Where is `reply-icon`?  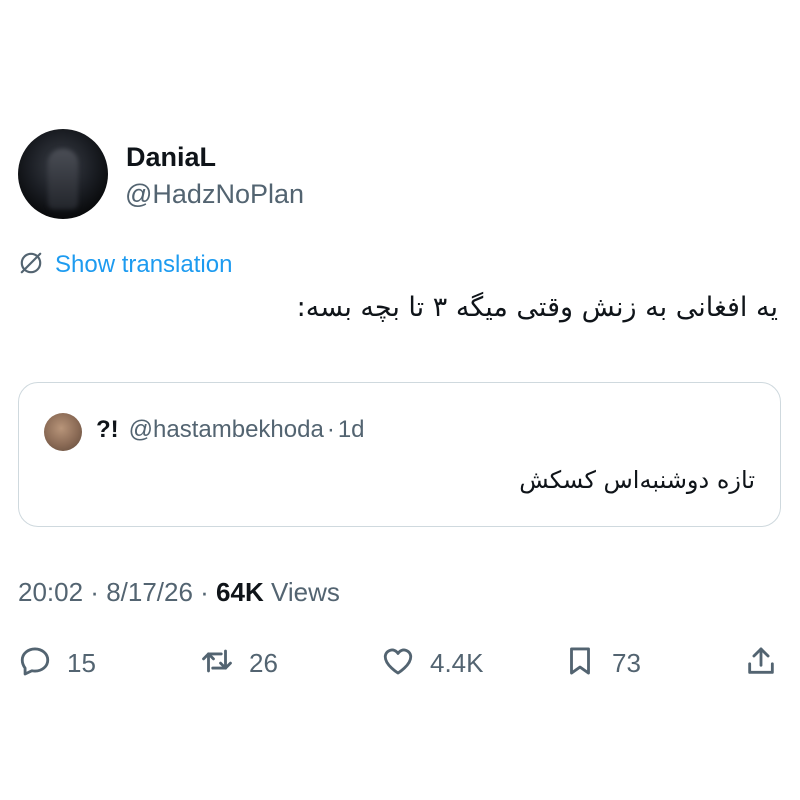 reply-icon is located at coordinates (35, 663).